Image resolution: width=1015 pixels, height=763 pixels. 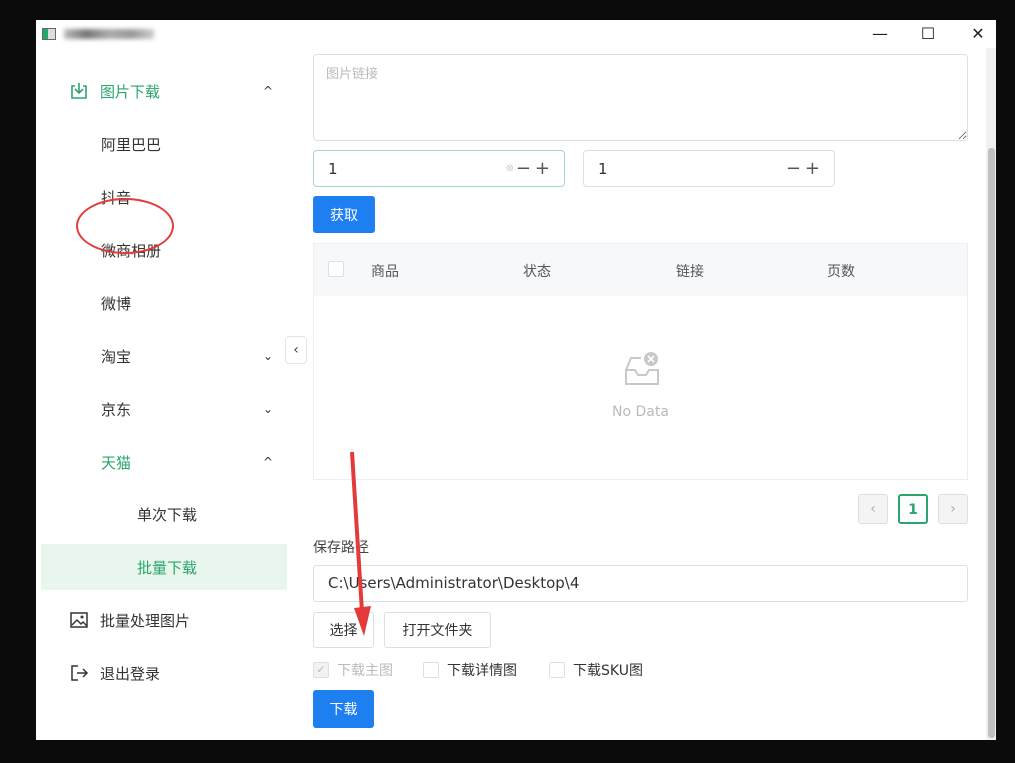 What do you see at coordinates (640, 97) in the screenshot?
I see `image-link-input` at bounding box center [640, 97].